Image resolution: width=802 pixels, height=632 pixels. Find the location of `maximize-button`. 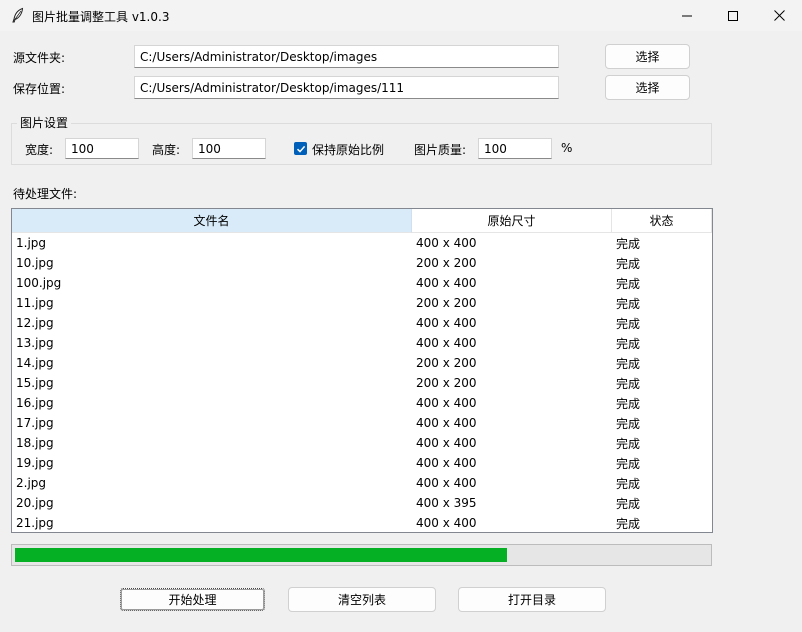

maximize-button is located at coordinates (733, 15).